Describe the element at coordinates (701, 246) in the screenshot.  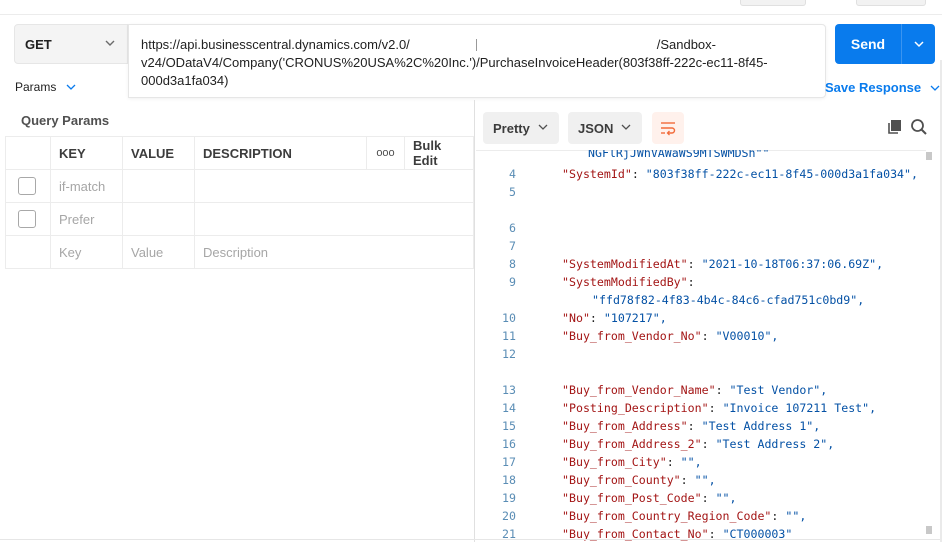
I see `code-line: 7` at that location.